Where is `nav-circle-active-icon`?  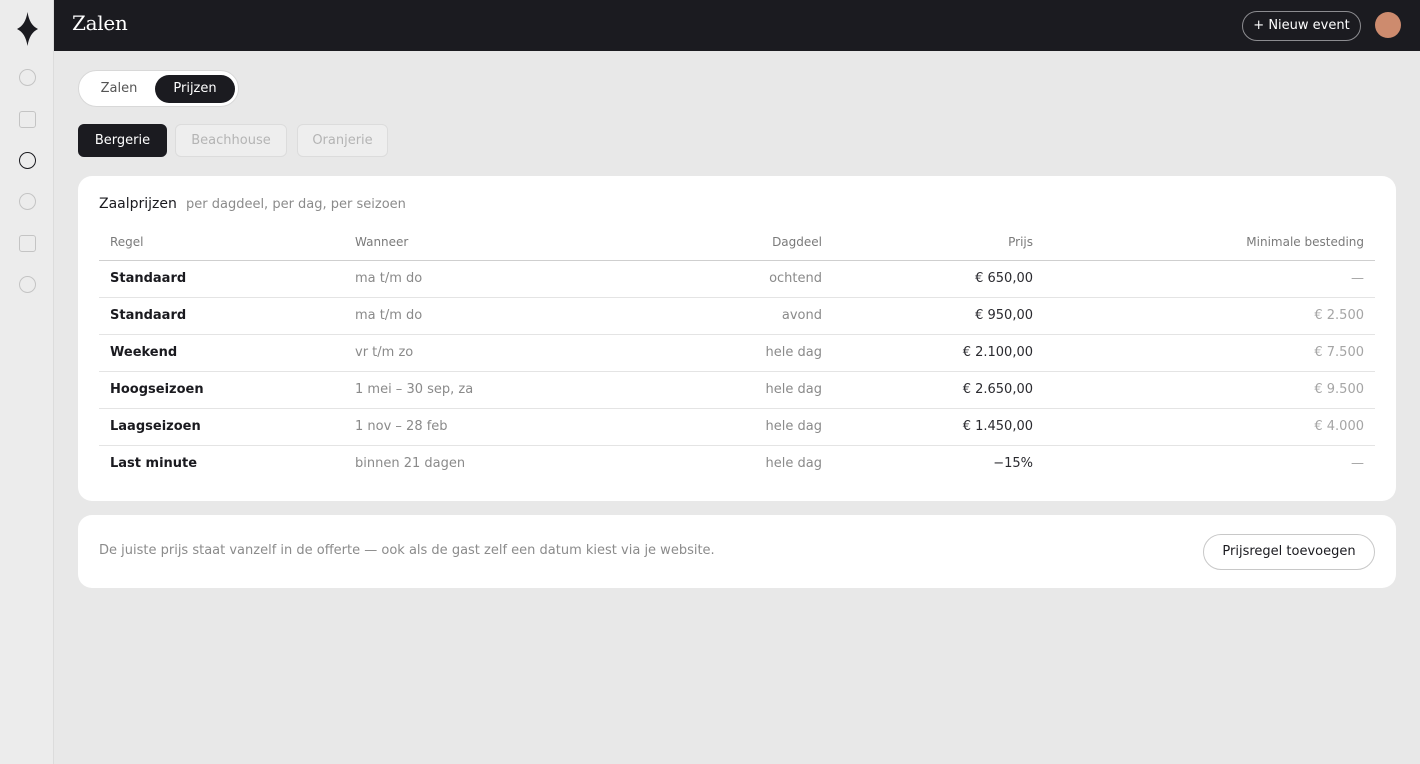
nav-circle-active-icon is located at coordinates (27, 160).